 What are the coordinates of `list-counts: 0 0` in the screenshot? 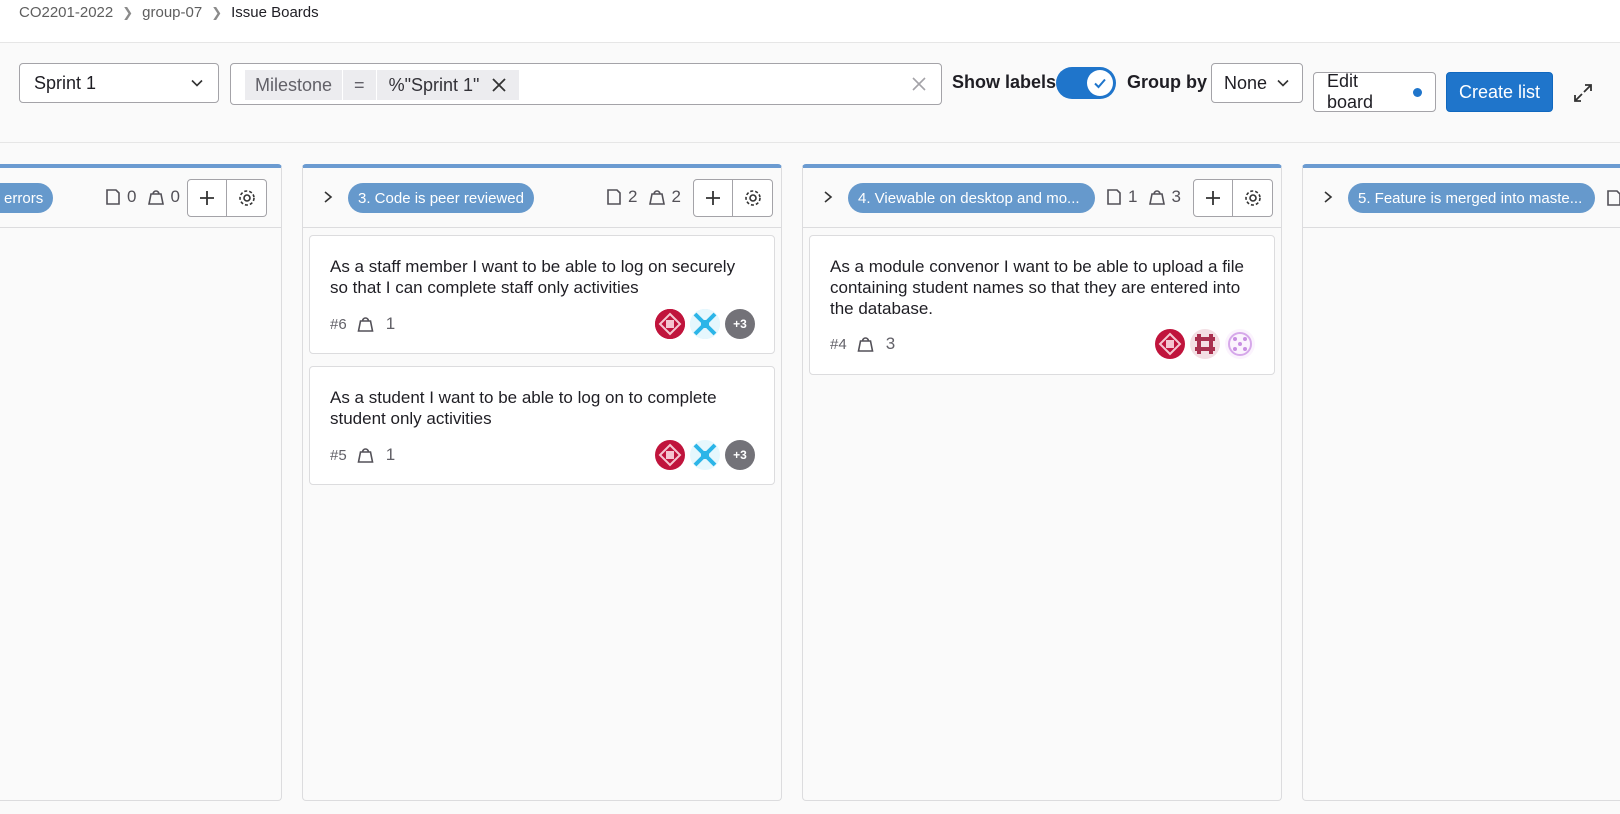 It's located at (148, 197).